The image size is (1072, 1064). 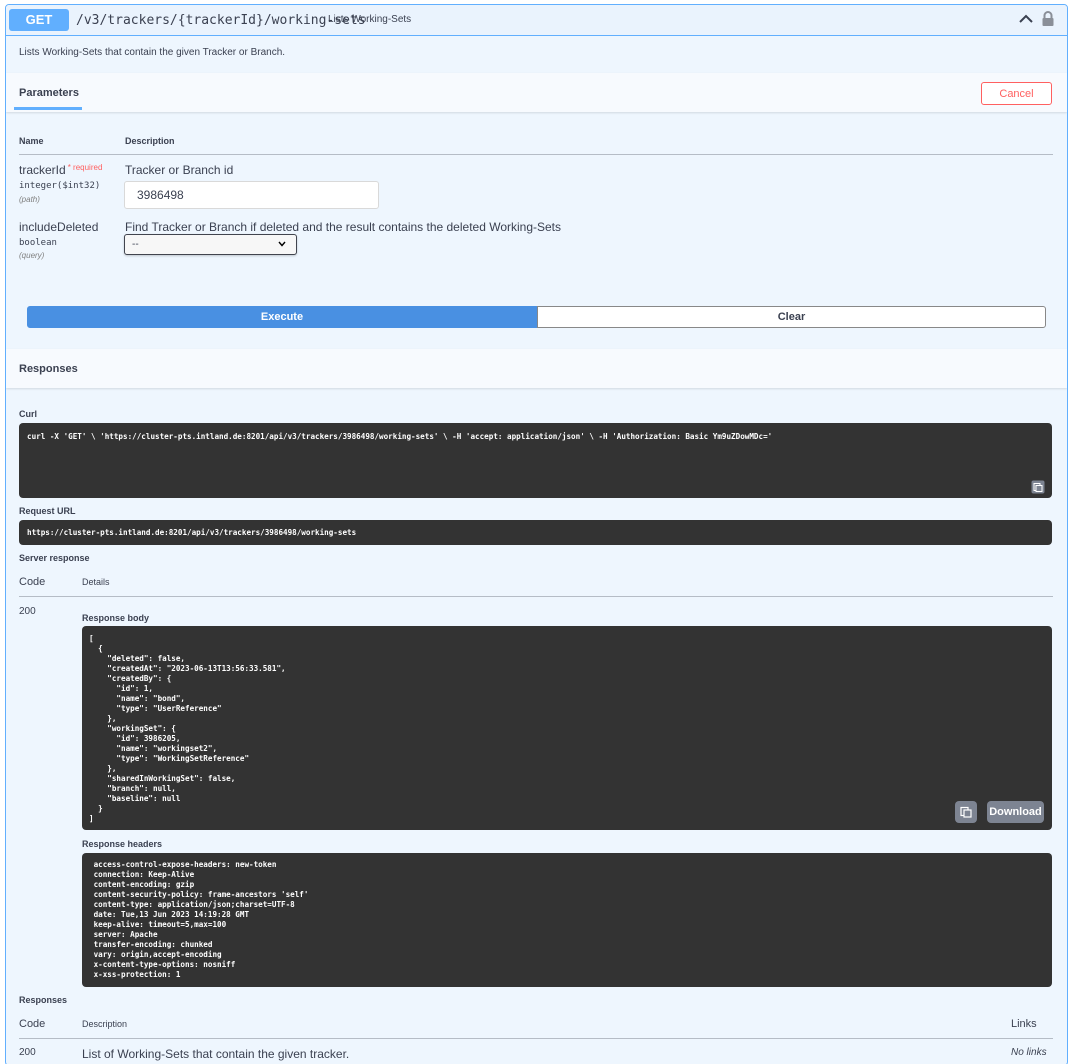 I want to click on code-line: "id": 3986205,, so click(x=135, y=738).